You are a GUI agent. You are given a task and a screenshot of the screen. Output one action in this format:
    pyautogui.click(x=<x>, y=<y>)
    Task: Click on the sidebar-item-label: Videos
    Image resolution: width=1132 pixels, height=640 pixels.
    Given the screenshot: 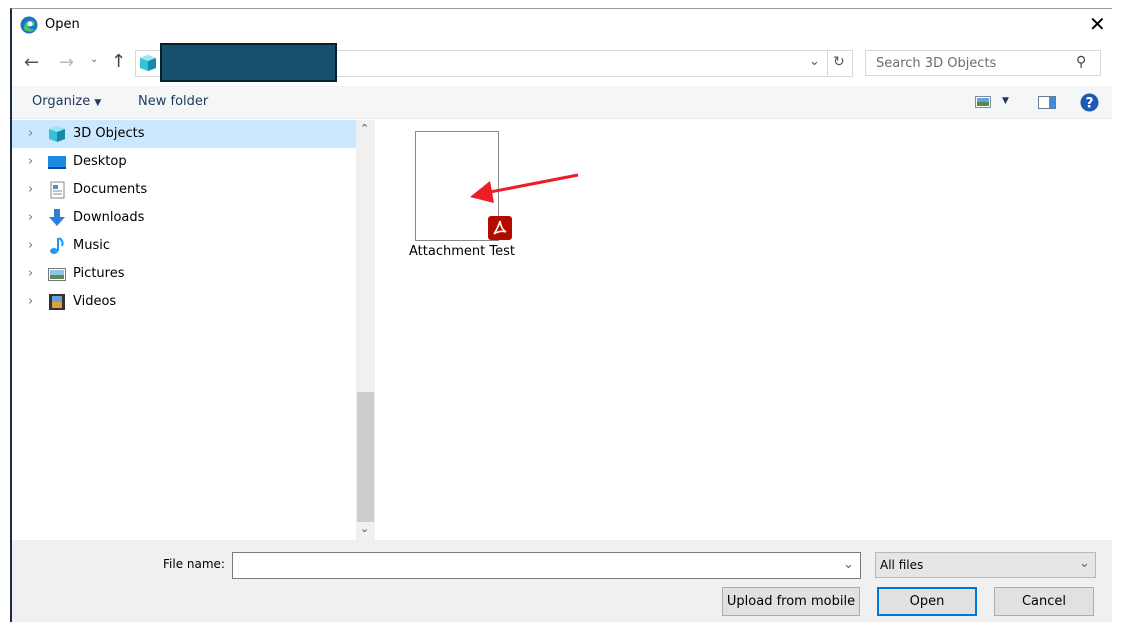 What is the action you would take?
    pyautogui.click(x=95, y=301)
    